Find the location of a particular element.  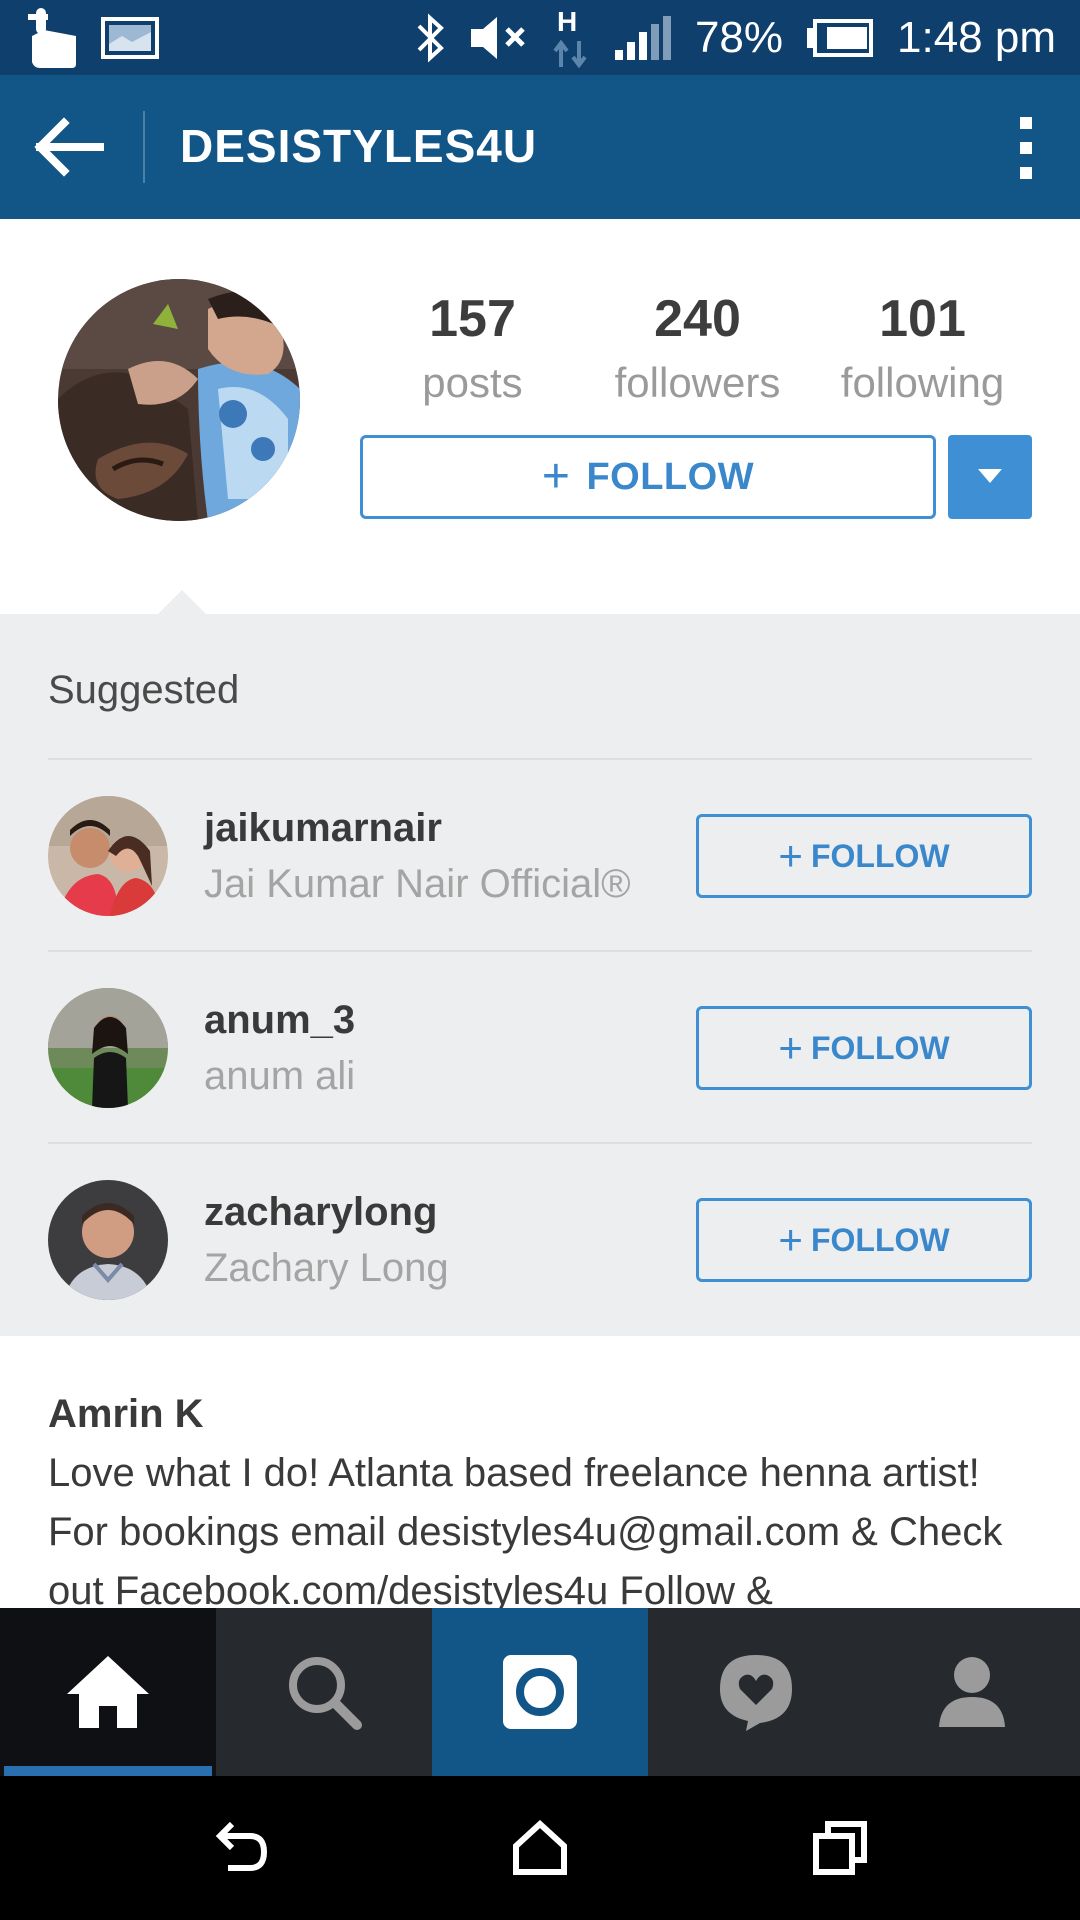

following-label: following is located at coordinates (922, 382).